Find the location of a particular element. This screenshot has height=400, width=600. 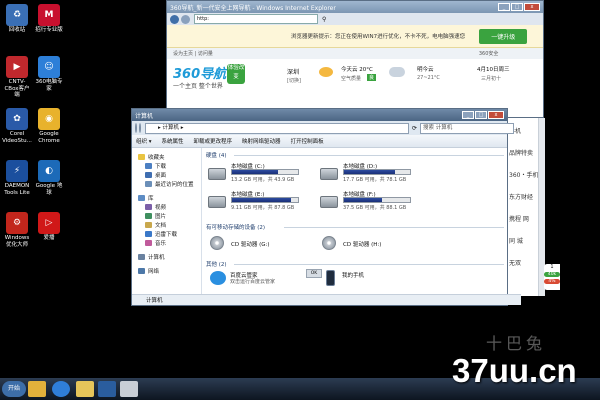

cd-drive-label: CD 驱动器 (G:) is located at coordinates (250, 245).